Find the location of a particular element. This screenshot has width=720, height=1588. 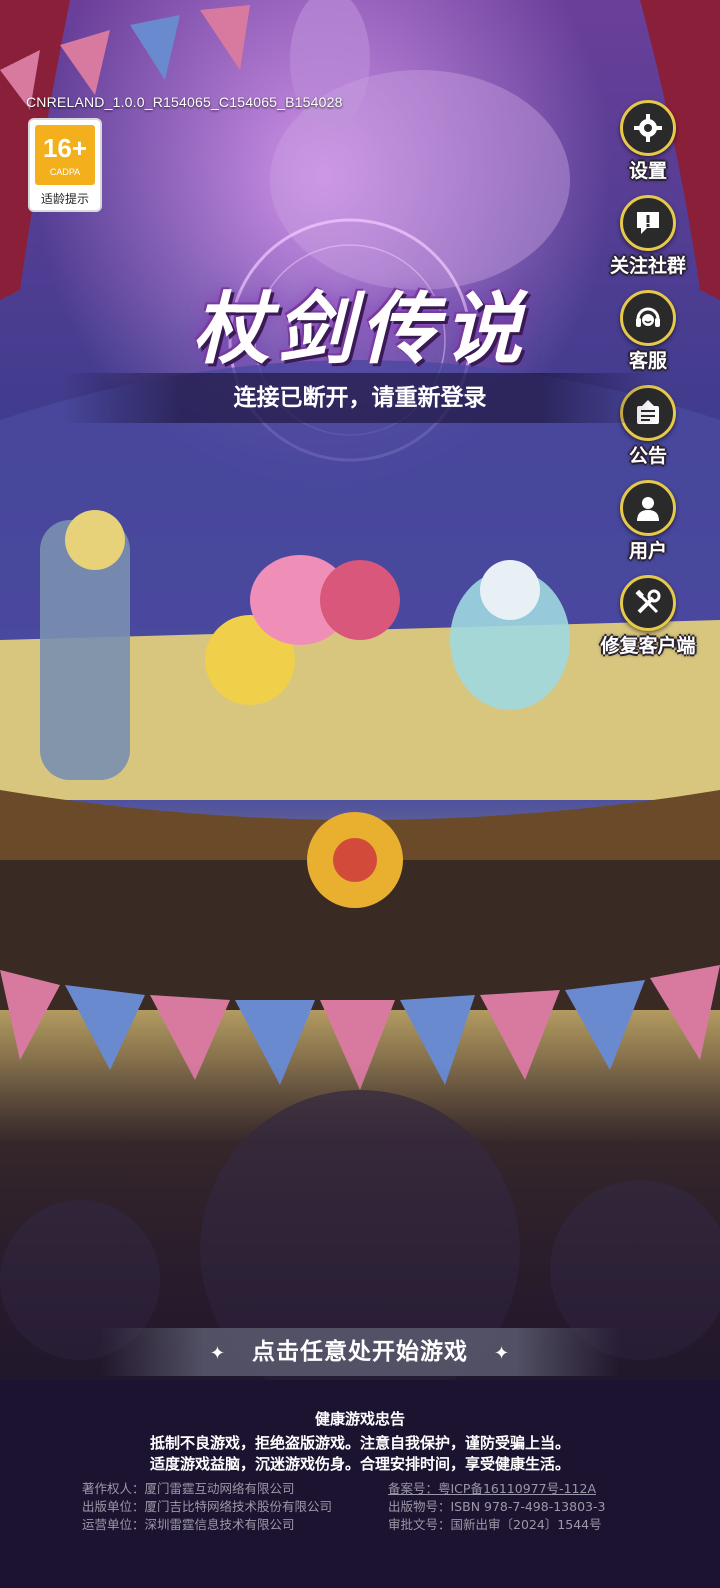

icp-number: 备案号：粤ICP备16110977号-112A is located at coordinates (492, 1488).